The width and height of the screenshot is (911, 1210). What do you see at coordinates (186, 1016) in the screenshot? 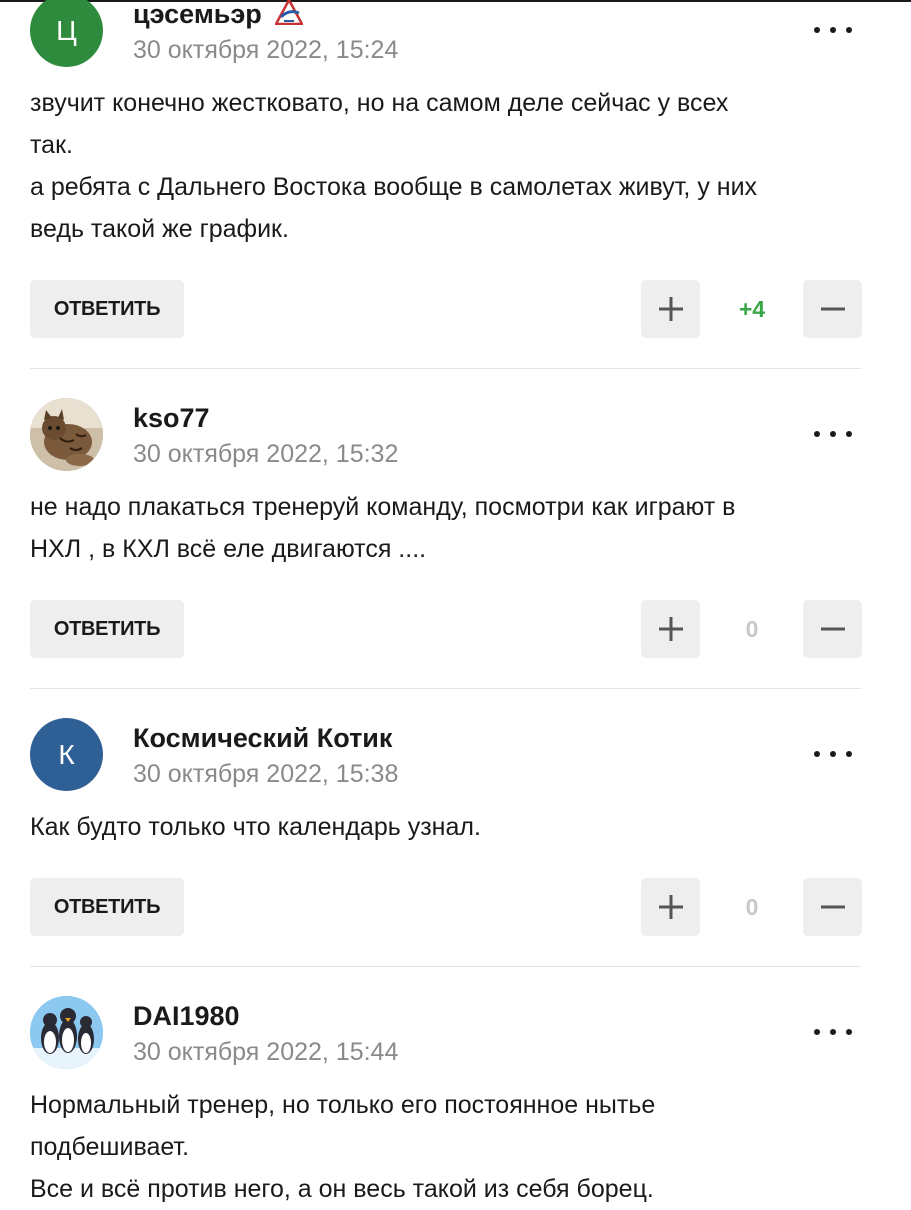
I see `comment-author: DAI1980` at bounding box center [186, 1016].